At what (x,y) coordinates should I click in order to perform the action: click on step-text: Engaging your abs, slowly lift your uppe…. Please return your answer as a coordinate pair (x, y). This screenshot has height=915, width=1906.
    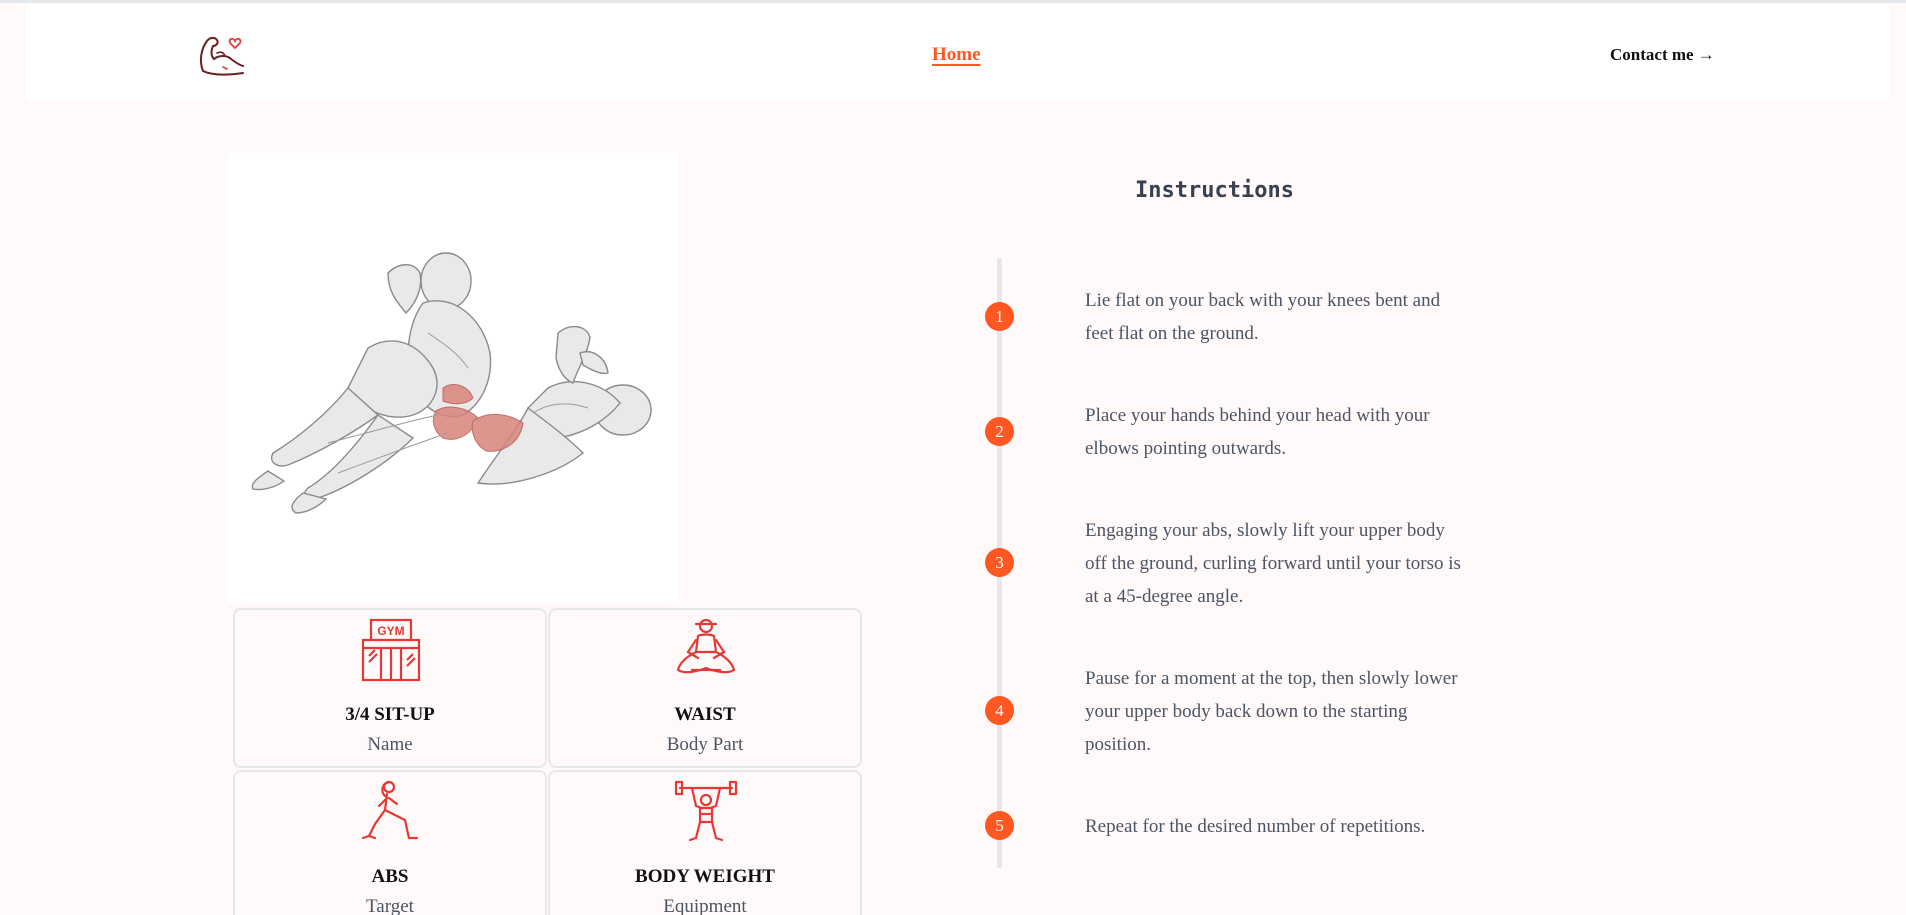
    Looking at the image, I should click on (1273, 563).